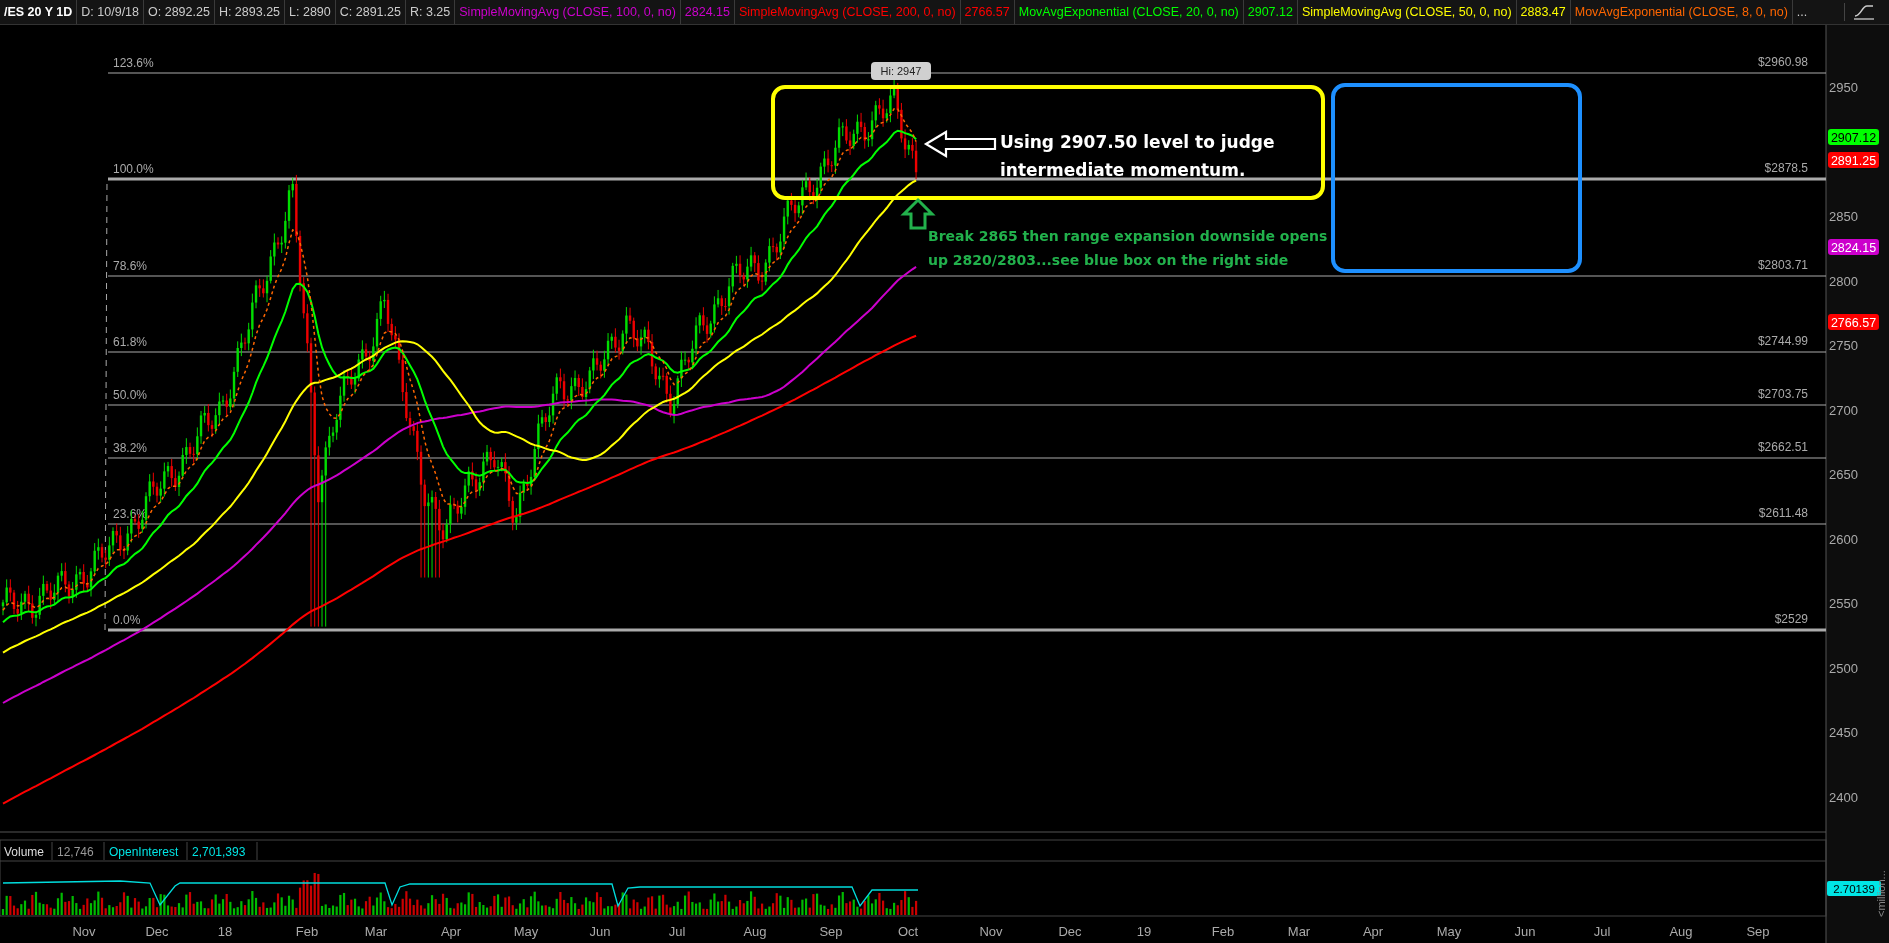 This screenshot has width=1889, height=943. What do you see at coordinates (1144, 931) in the screenshot?
I see `time-axis-label: 19` at bounding box center [1144, 931].